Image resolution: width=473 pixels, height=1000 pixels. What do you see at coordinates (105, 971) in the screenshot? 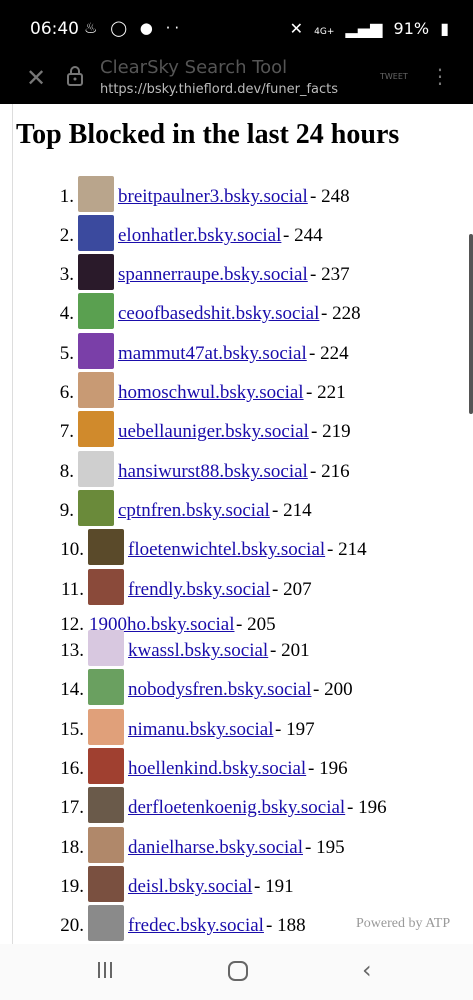
I see `recent-apps-icon` at bounding box center [105, 971].